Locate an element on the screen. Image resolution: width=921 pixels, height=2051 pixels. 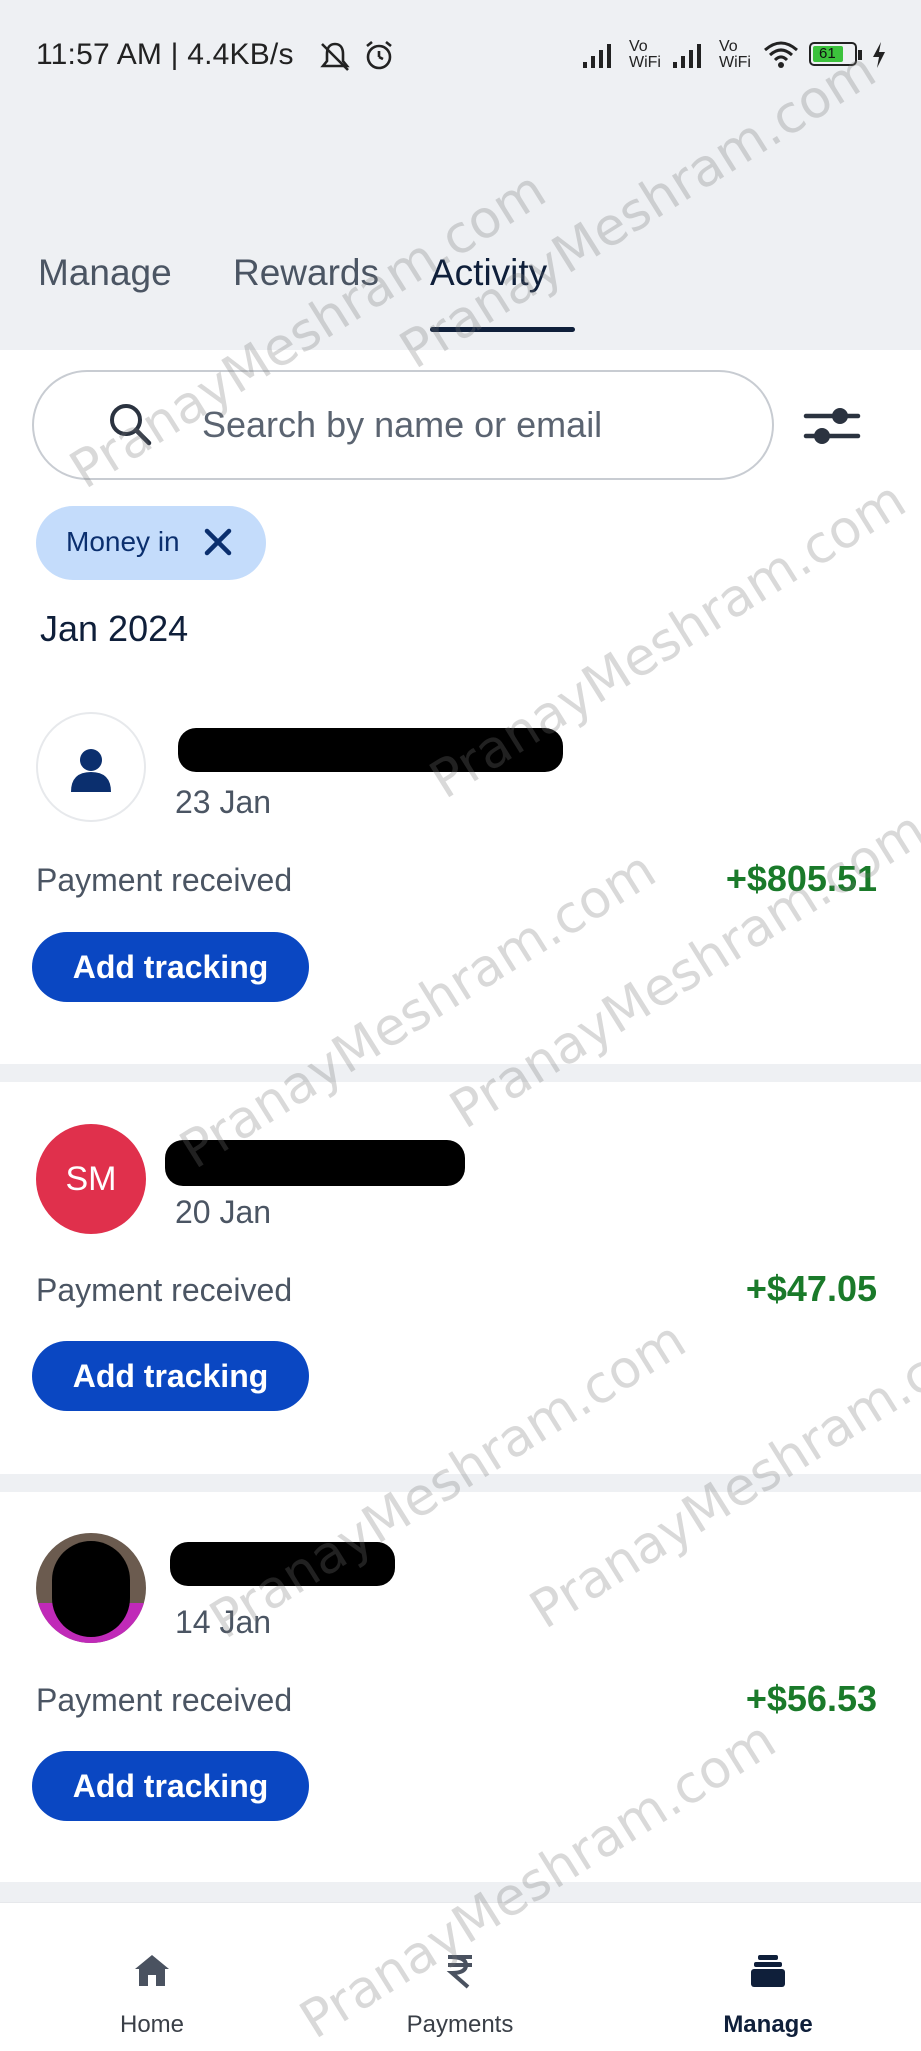
bottom-nav: Home Payments Manage is located at coordinates (460, 1975).